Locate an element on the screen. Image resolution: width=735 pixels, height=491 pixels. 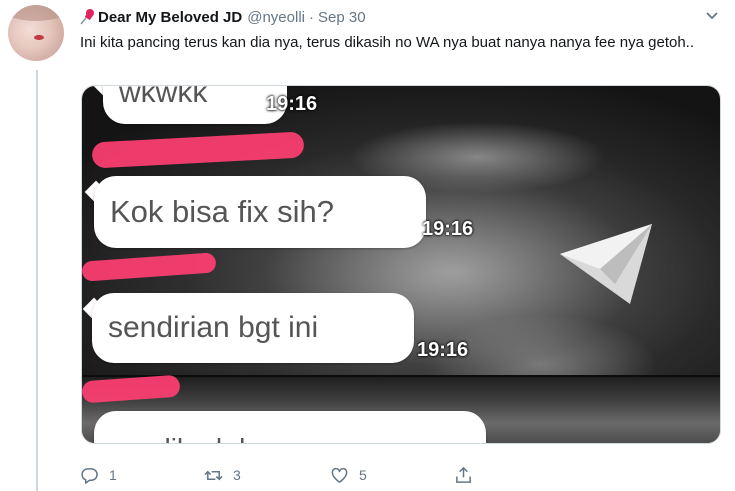
thread-line is located at coordinates (37, 280).